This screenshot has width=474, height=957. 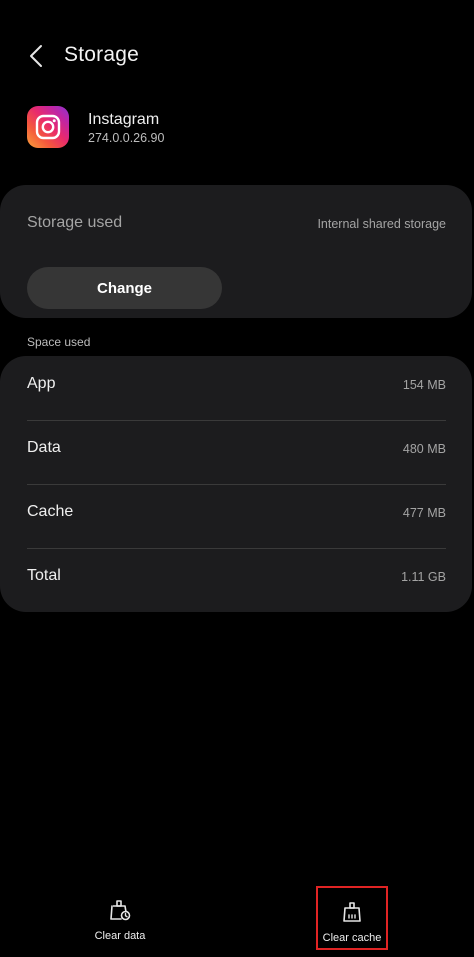 What do you see at coordinates (237, 918) in the screenshot?
I see `bottom-action-bar: Clear data Clear cache` at bounding box center [237, 918].